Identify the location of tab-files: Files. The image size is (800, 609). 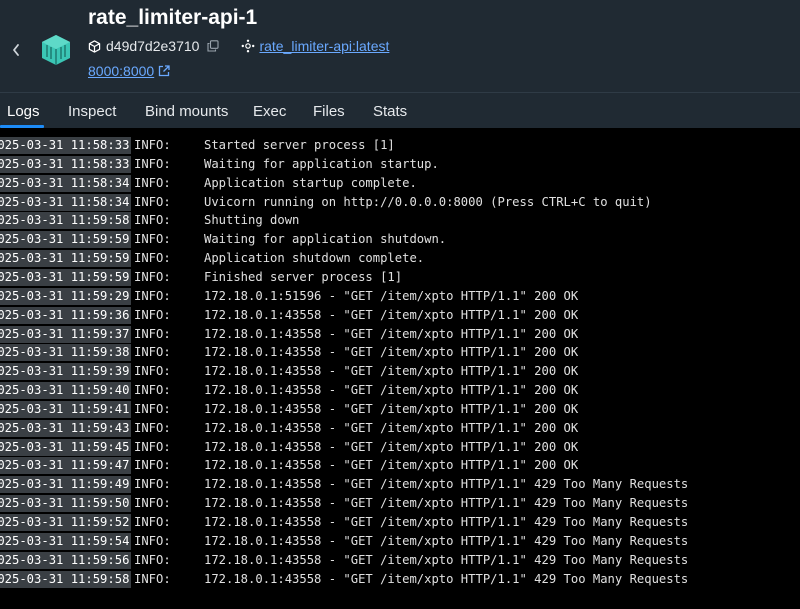
(329, 111).